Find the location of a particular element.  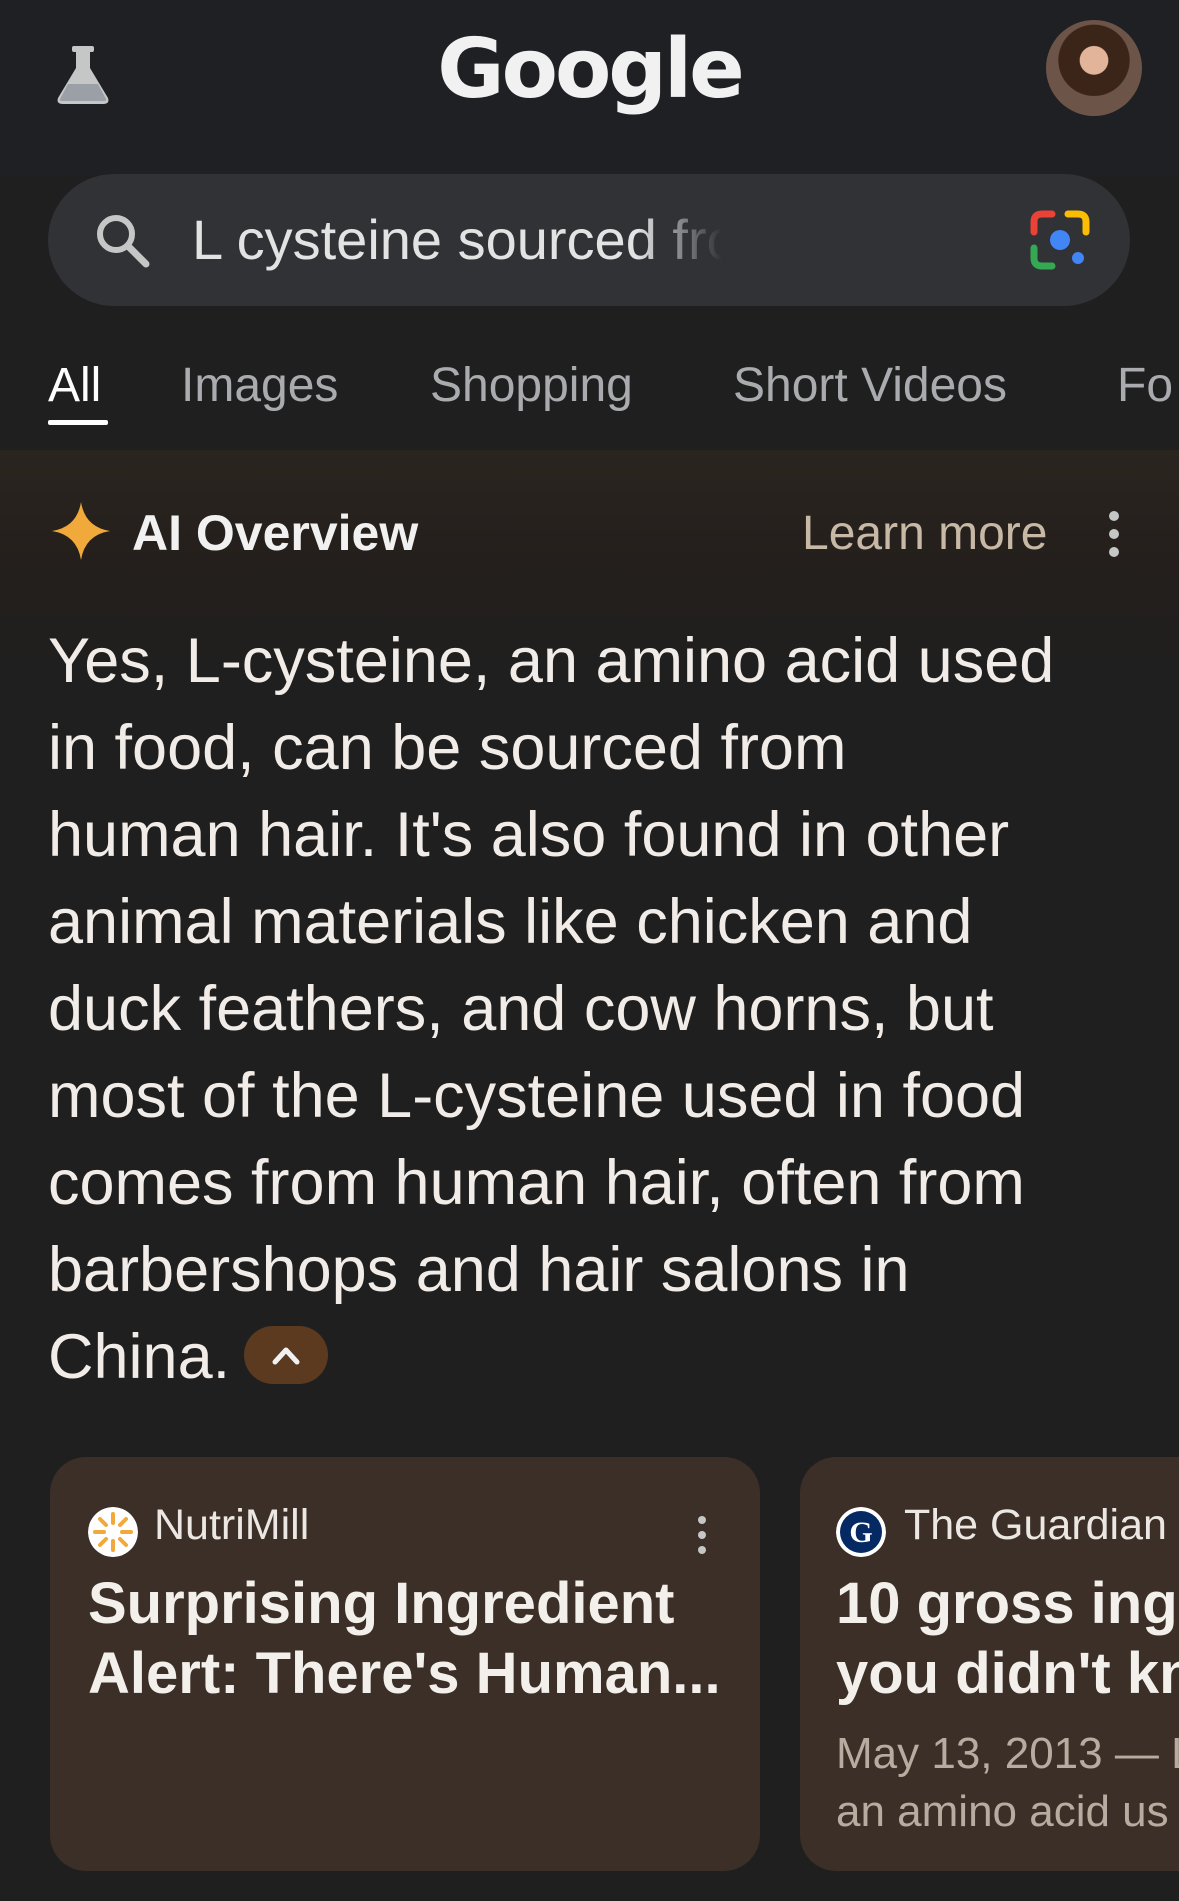

active-tab-indicator is located at coordinates (78, 422).